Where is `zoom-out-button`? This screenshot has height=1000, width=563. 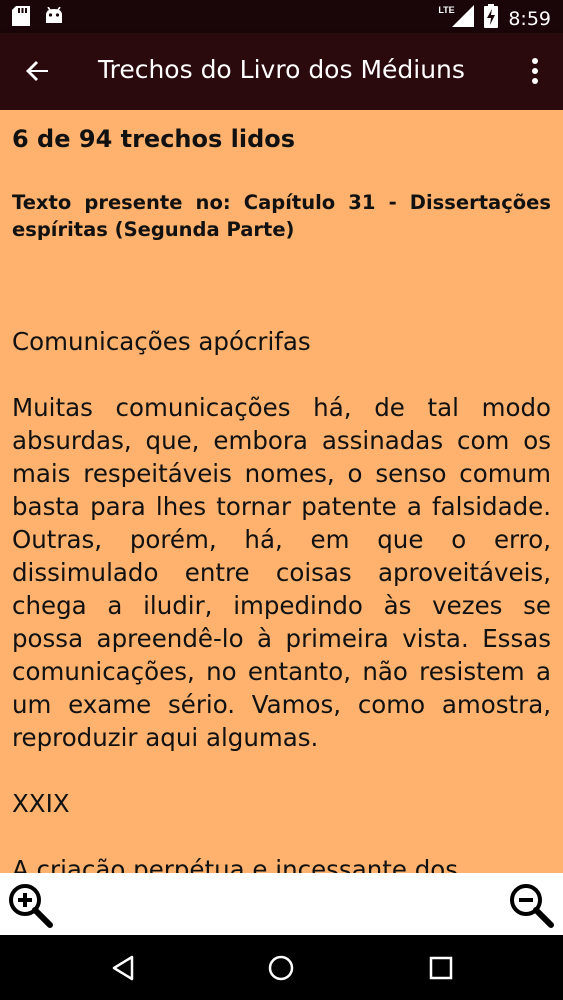 zoom-out-button is located at coordinates (531, 905).